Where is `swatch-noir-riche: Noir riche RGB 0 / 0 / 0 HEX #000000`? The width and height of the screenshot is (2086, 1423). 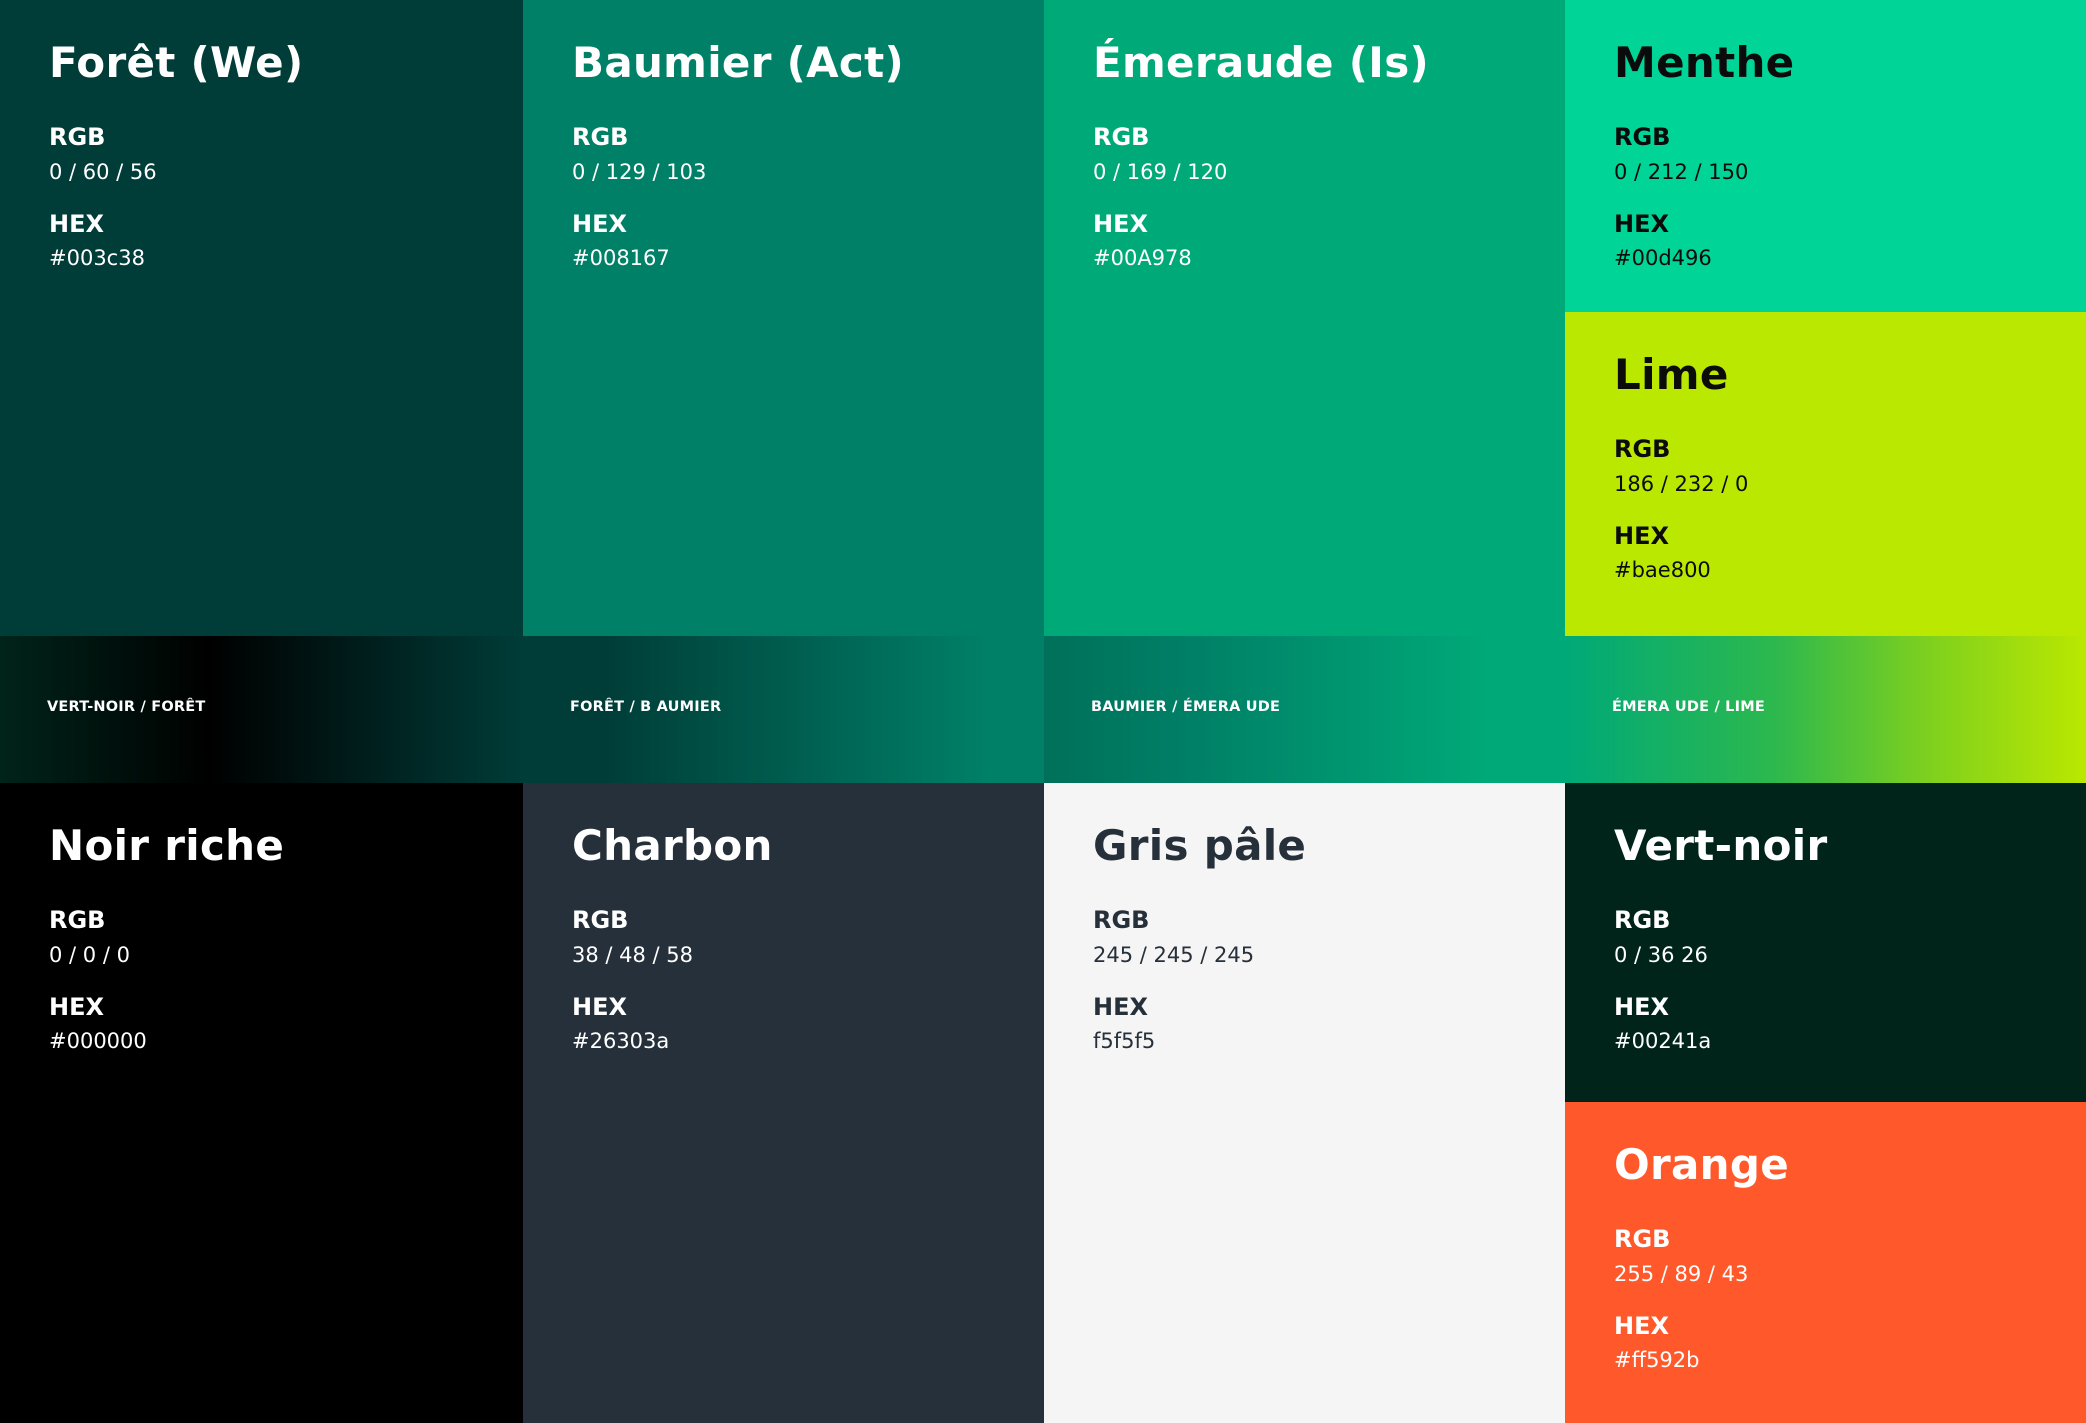 swatch-noir-riche: Noir riche RGB 0 / 0 / 0 HEX #000000 is located at coordinates (261, 1103).